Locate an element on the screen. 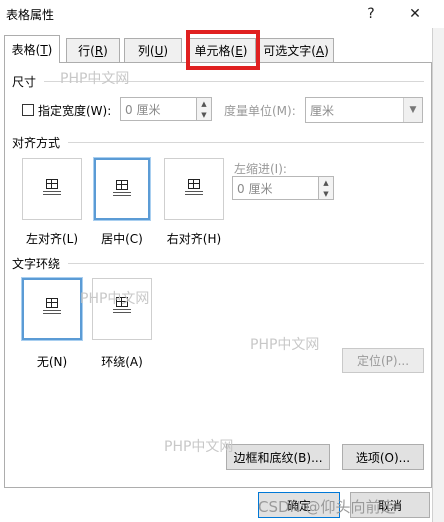 The width and height of the screenshot is (444, 522). tab-table: 表格(T) is located at coordinates (32, 49).